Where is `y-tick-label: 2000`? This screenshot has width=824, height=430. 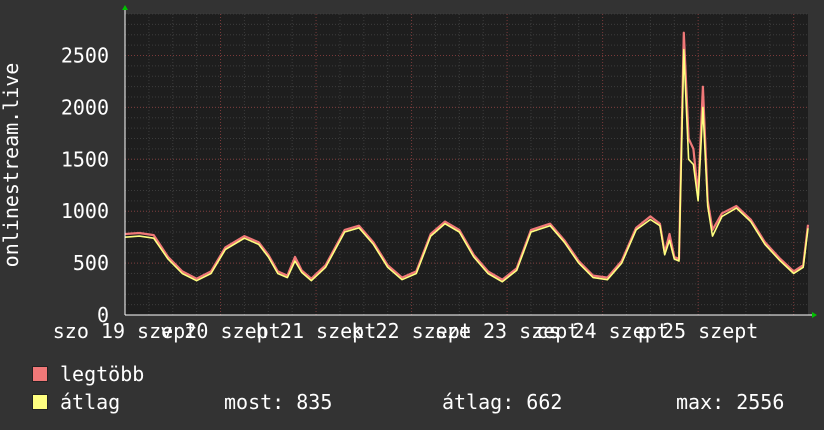
y-tick-label: 2000 is located at coordinates (85, 107).